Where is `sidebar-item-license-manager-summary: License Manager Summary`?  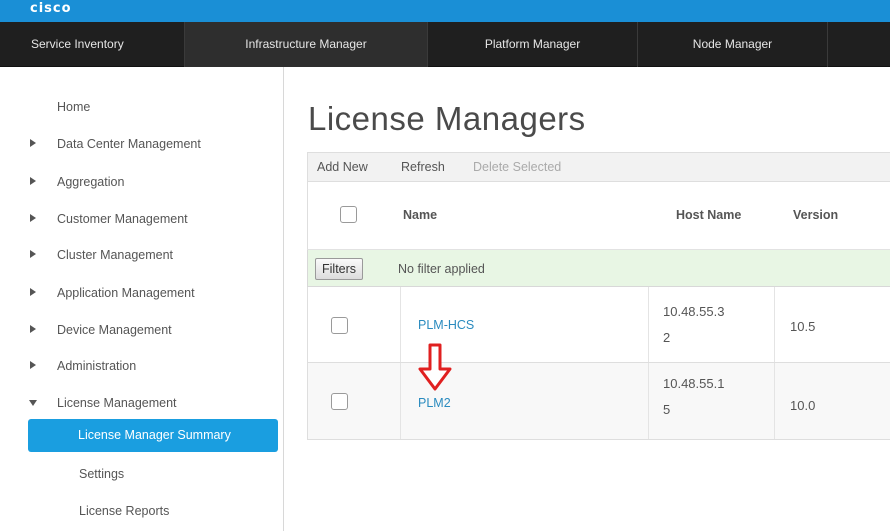
sidebar-item-license-manager-summary: License Manager Summary is located at coordinates (153, 435).